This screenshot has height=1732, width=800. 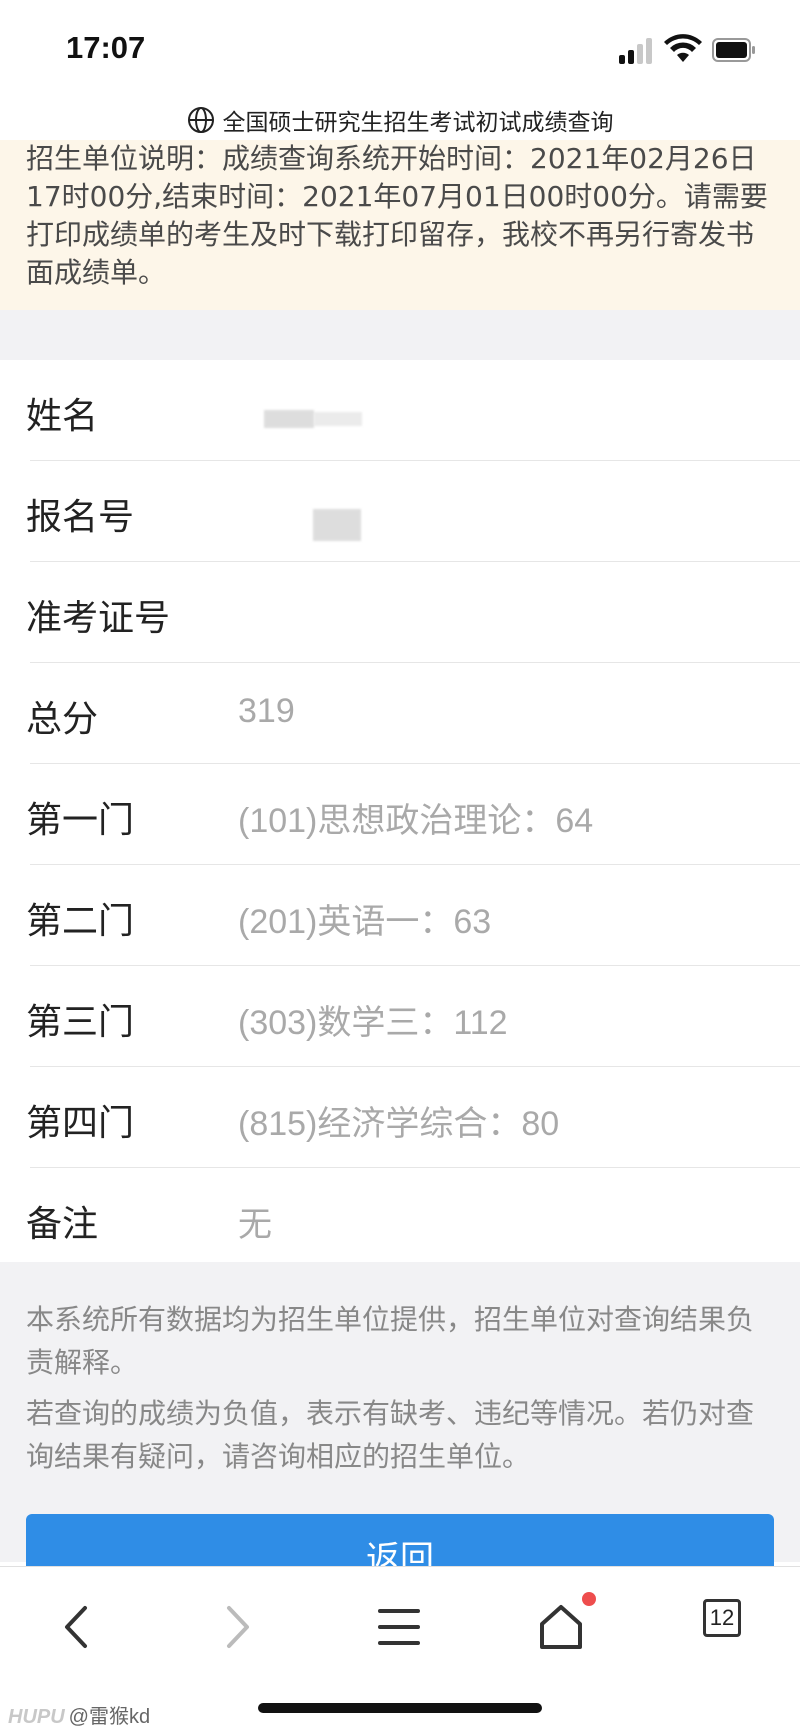 What do you see at coordinates (637, 50) in the screenshot?
I see `cellular-signal-icon` at bounding box center [637, 50].